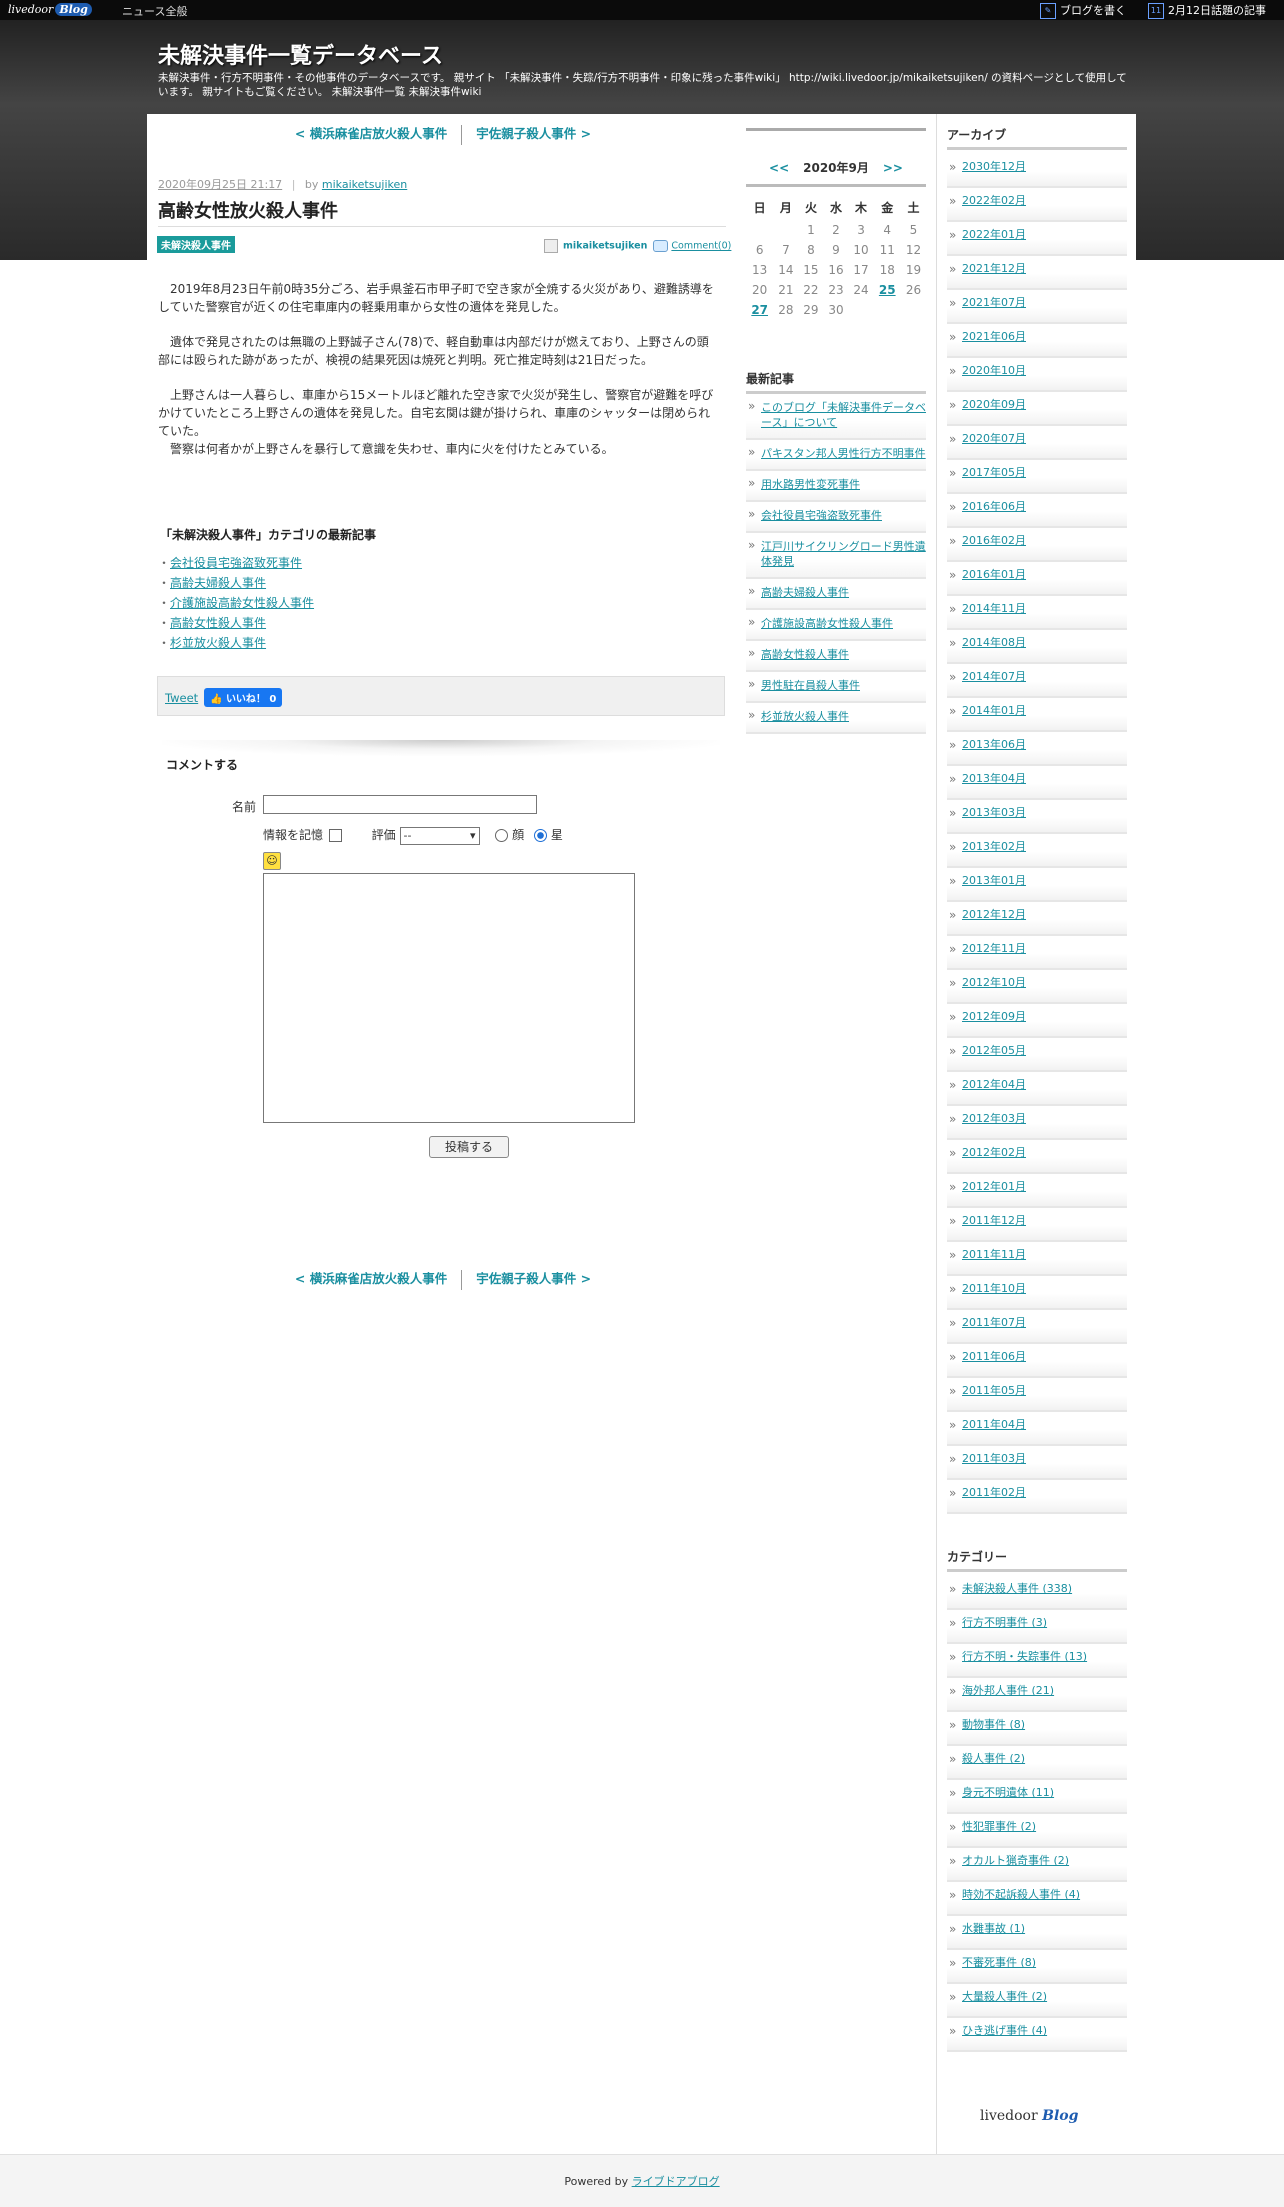 Image resolution: width=1284 pixels, height=2207 pixels. I want to click on category-tag: 未解決殺人事件, so click(196, 244).